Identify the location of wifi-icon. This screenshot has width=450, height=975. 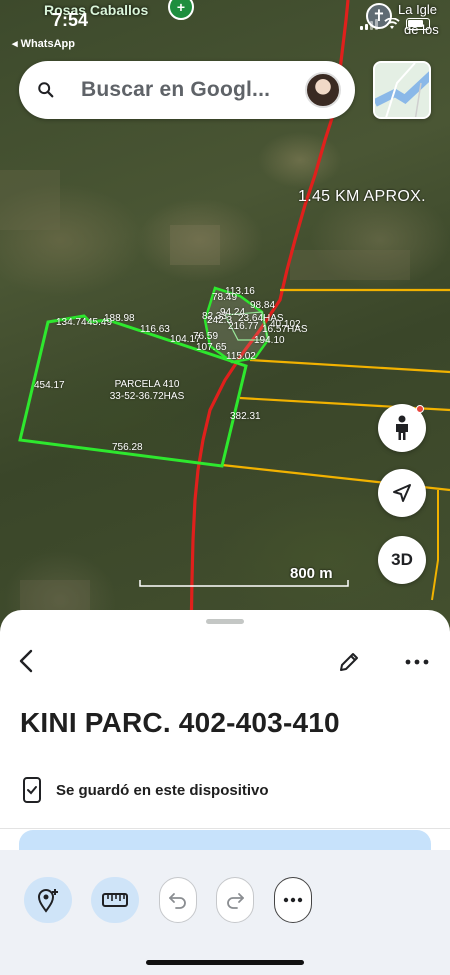
(392, 23).